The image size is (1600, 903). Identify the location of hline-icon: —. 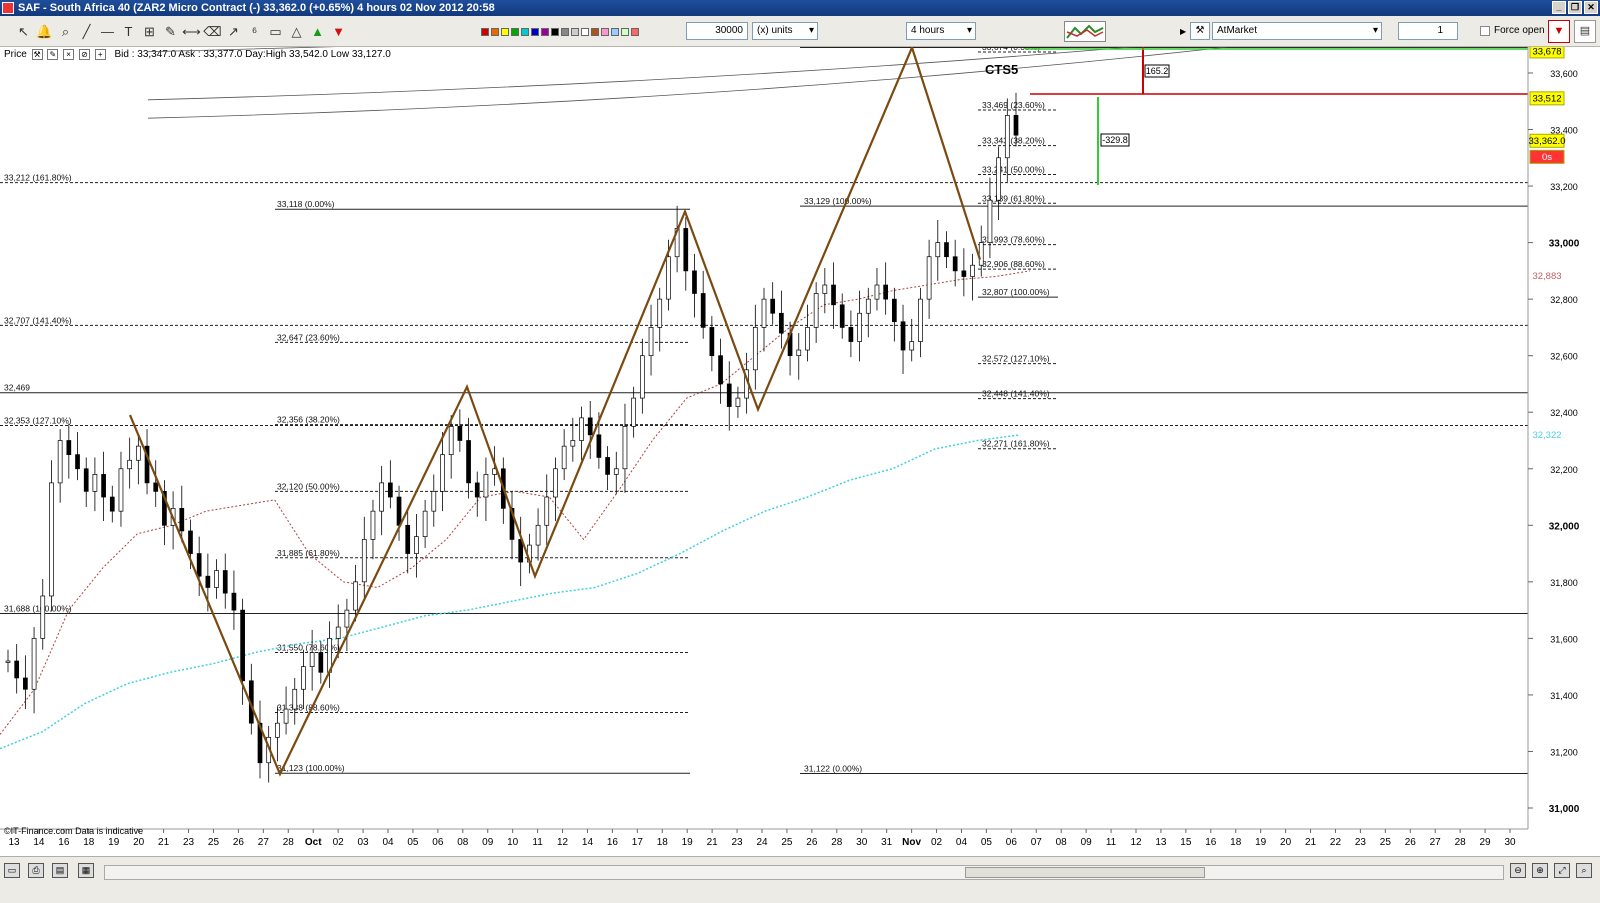
(107, 31).